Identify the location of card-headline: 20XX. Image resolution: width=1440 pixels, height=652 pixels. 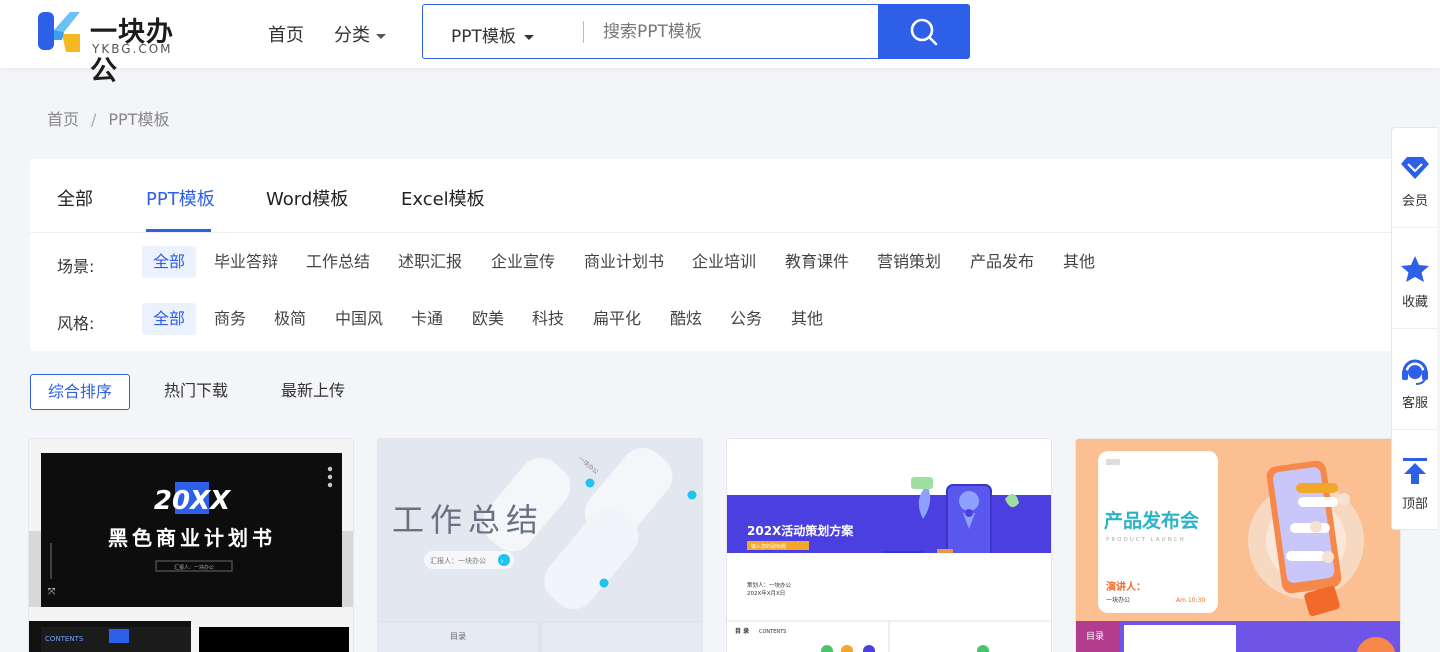
(193, 501).